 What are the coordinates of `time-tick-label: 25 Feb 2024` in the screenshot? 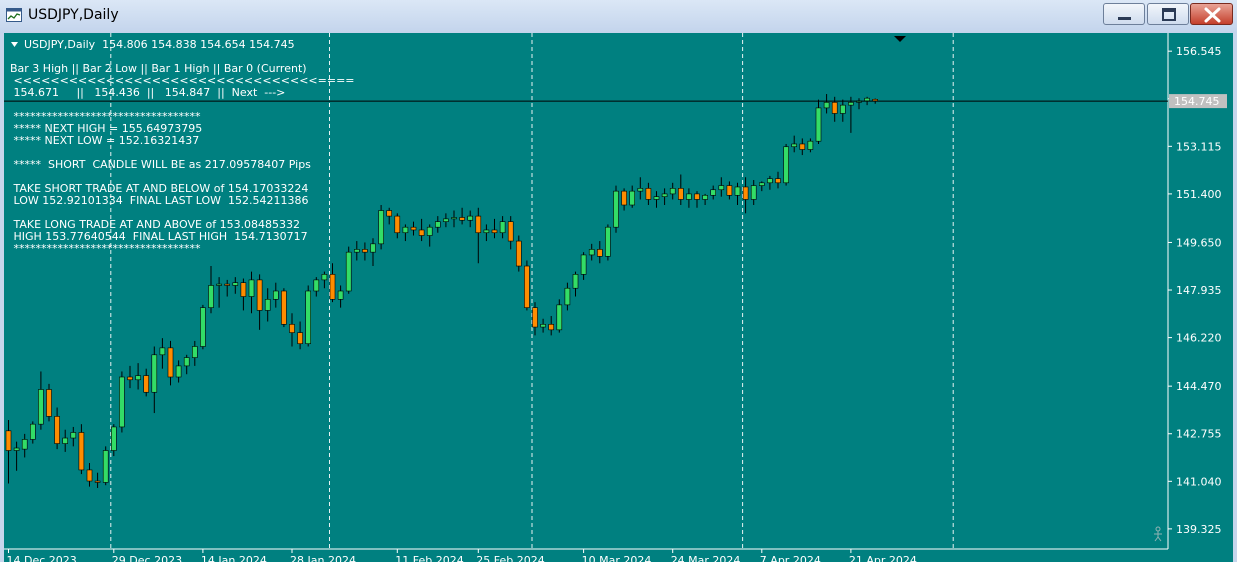 It's located at (510, 558).